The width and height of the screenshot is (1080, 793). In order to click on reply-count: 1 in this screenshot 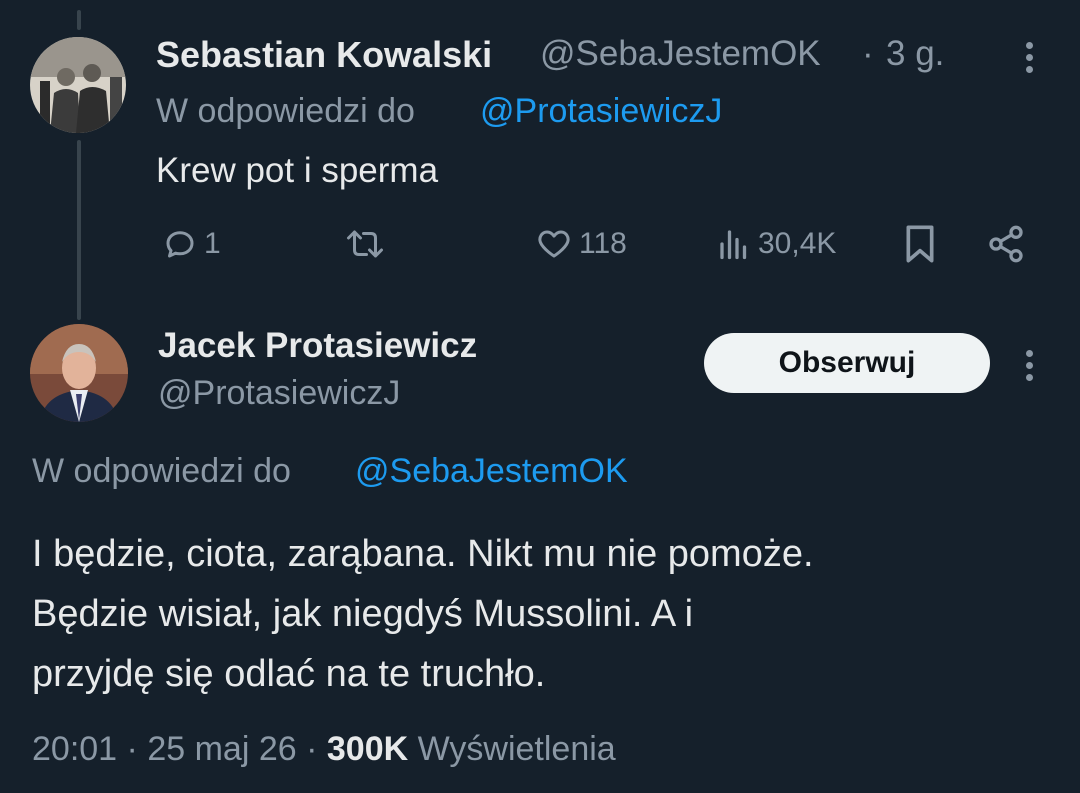, I will do `click(212, 243)`.